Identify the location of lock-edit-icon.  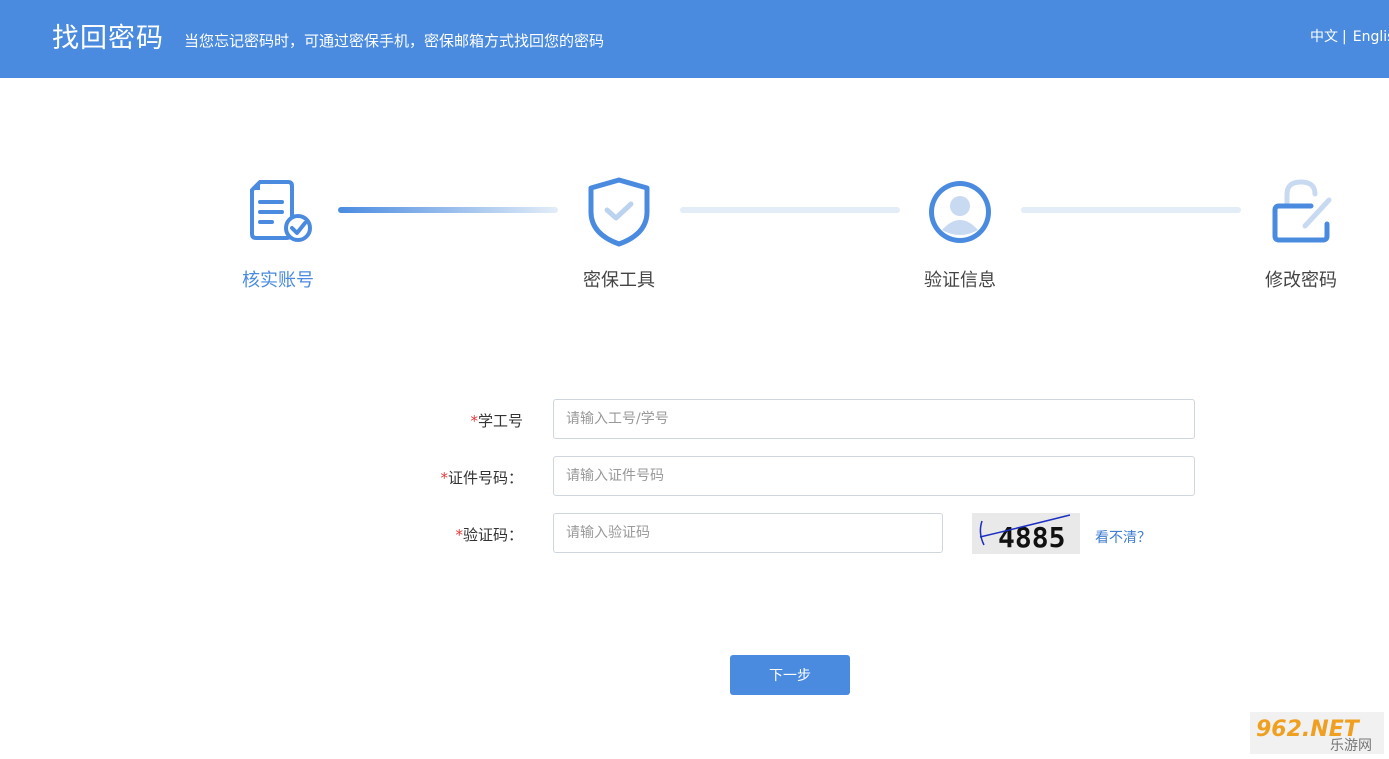
(1302, 211).